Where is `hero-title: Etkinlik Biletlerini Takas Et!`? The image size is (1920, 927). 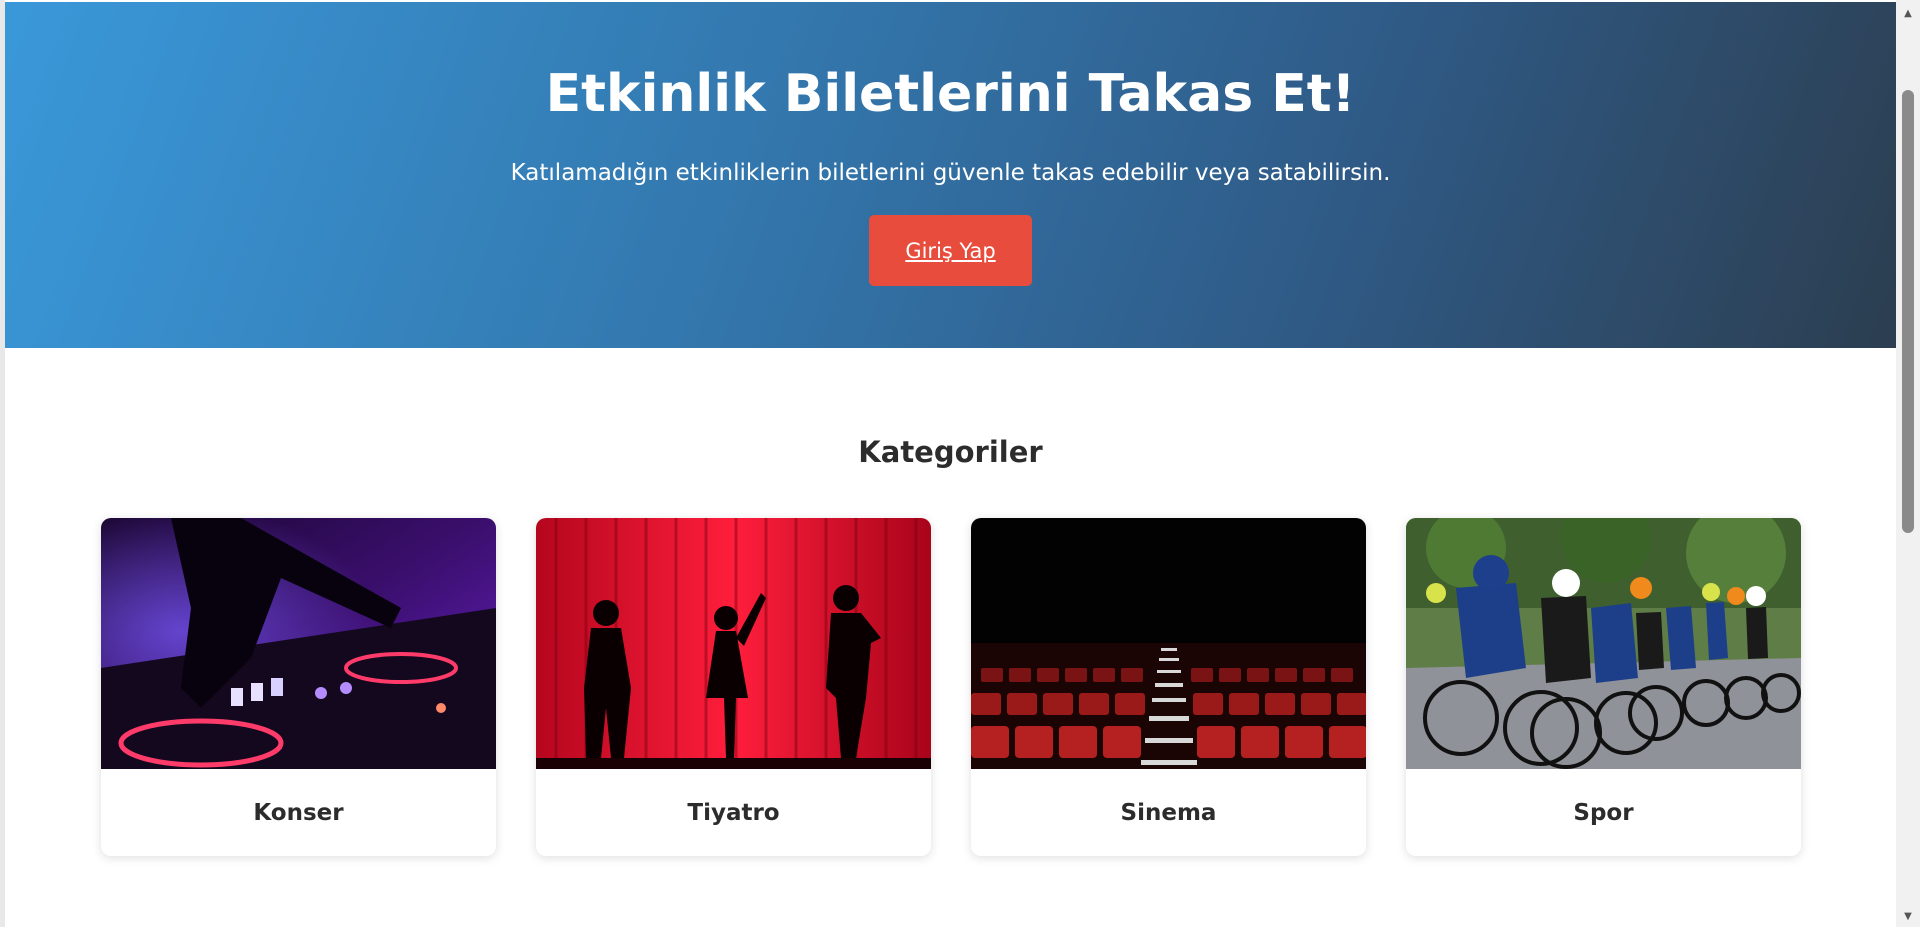 hero-title: Etkinlik Biletlerini Takas Et! is located at coordinates (950, 94).